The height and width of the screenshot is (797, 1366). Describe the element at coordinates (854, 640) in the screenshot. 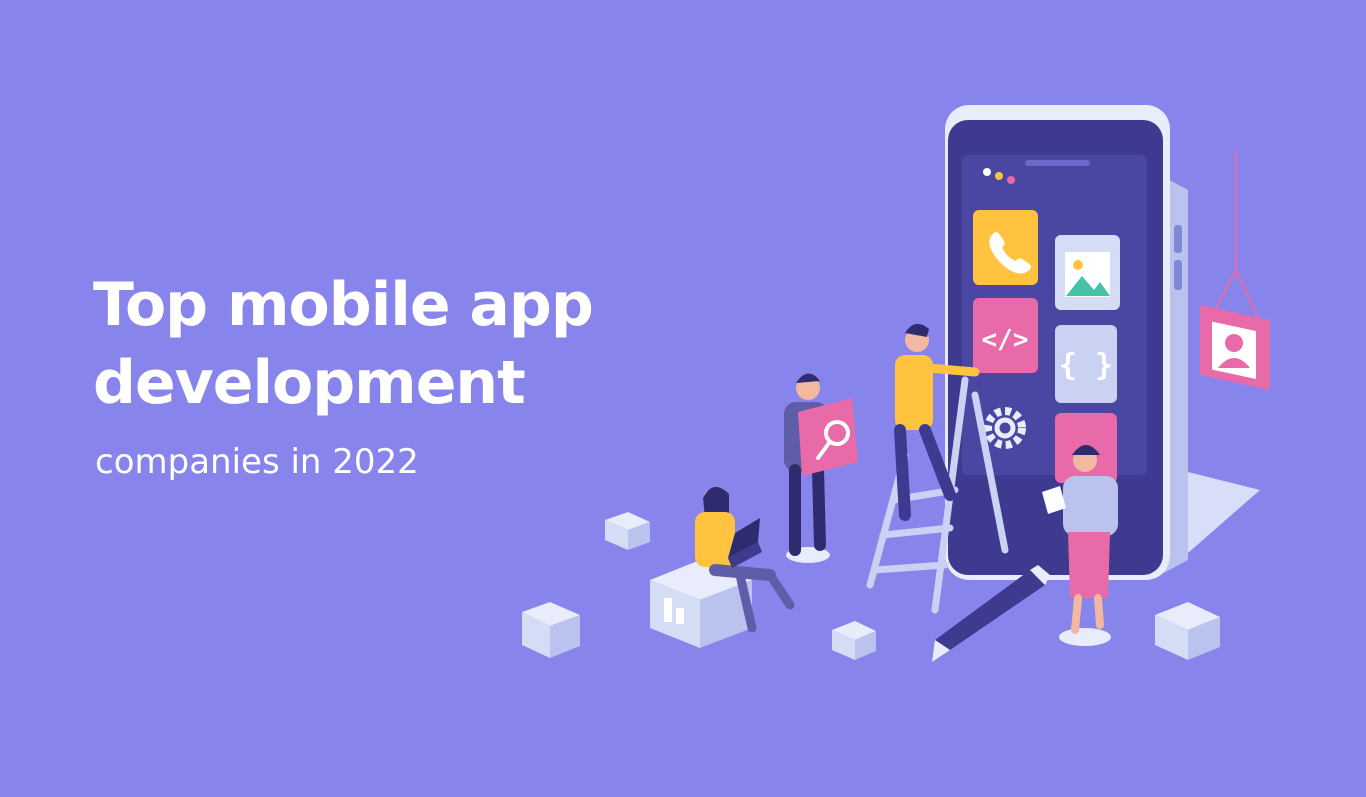

I see `cube-center` at that location.